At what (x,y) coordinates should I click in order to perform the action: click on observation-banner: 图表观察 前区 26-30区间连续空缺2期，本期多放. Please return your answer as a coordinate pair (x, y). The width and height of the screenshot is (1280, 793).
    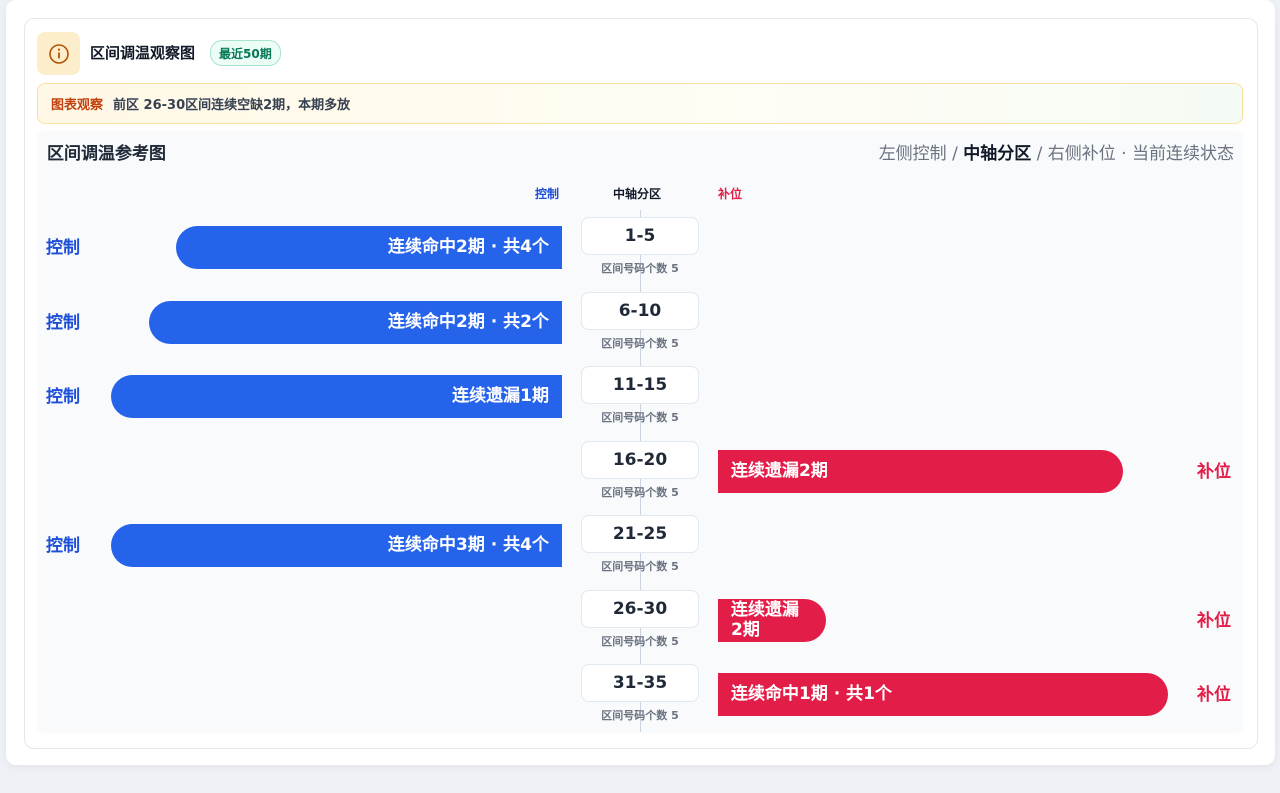
    Looking at the image, I should click on (640, 103).